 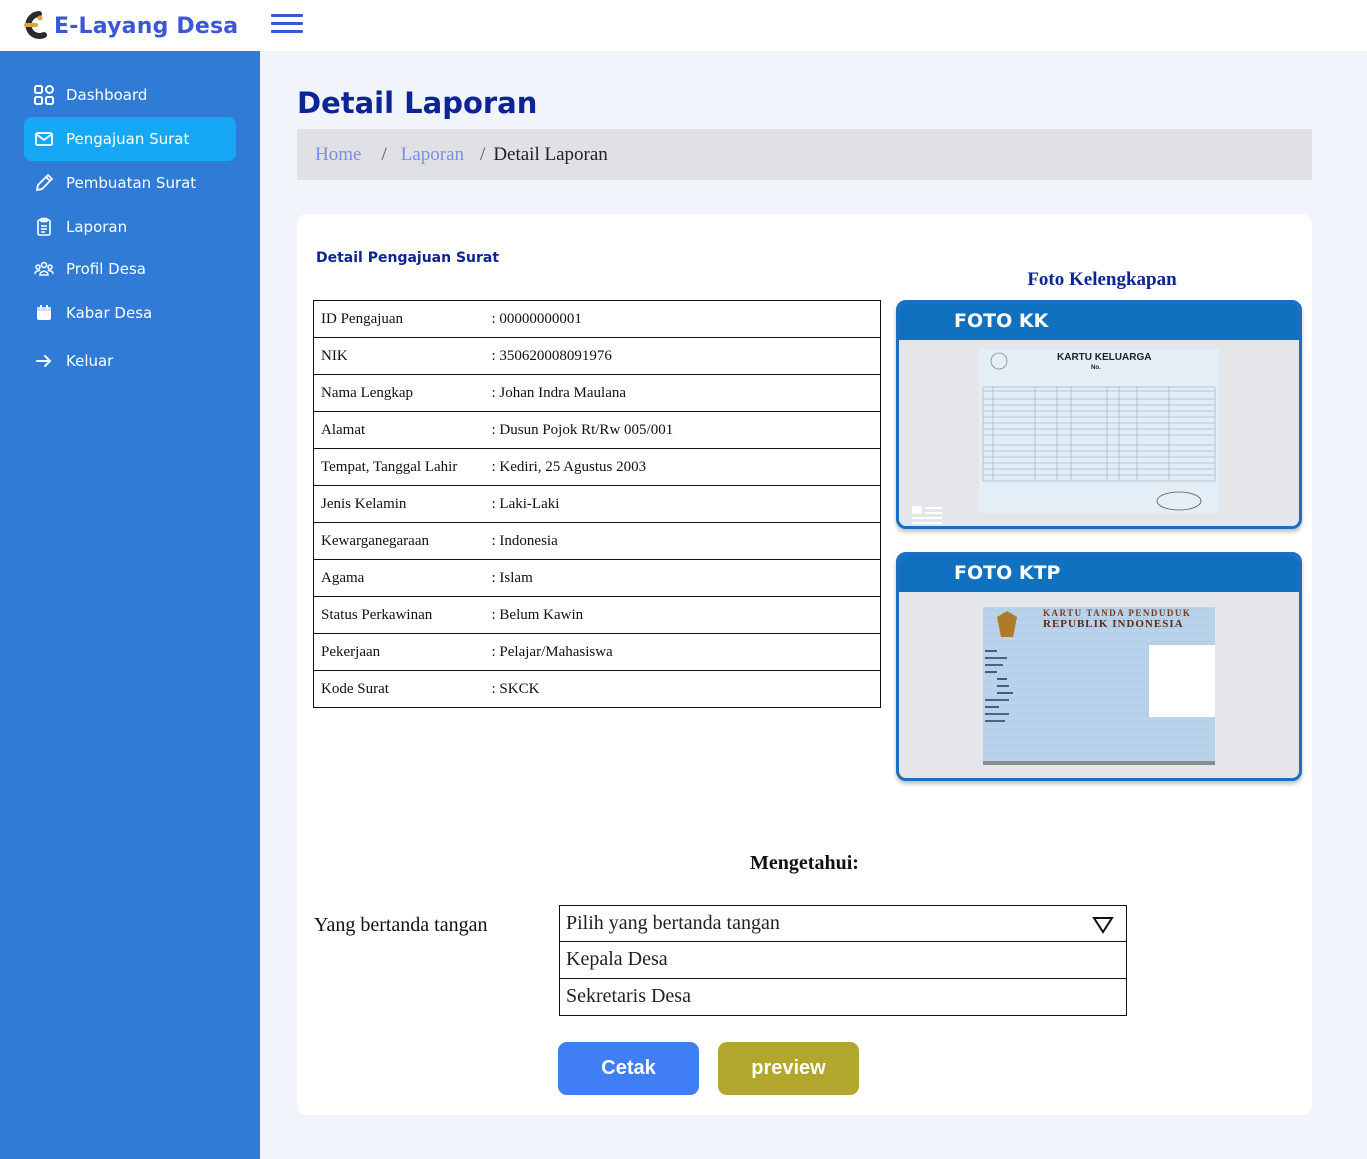 I want to click on ktp-document-image: KARTU TANDA PENDUDUK REPUBLIK INDONESIA, so click(x=1099, y=686).